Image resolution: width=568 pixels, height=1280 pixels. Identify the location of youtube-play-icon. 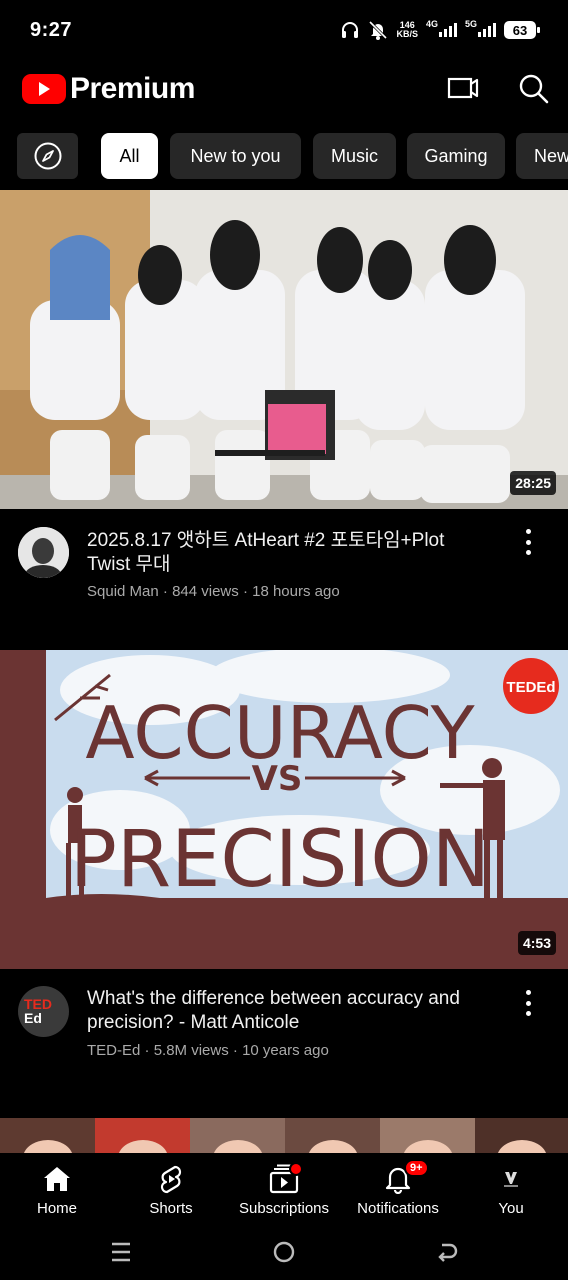
(44, 89).